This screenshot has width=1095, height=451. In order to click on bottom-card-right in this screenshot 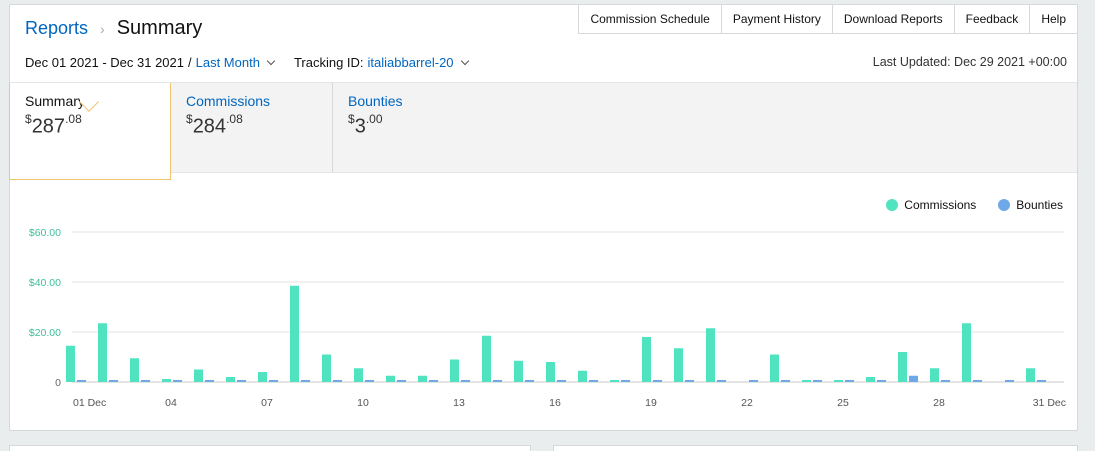, I will do `click(815, 448)`.